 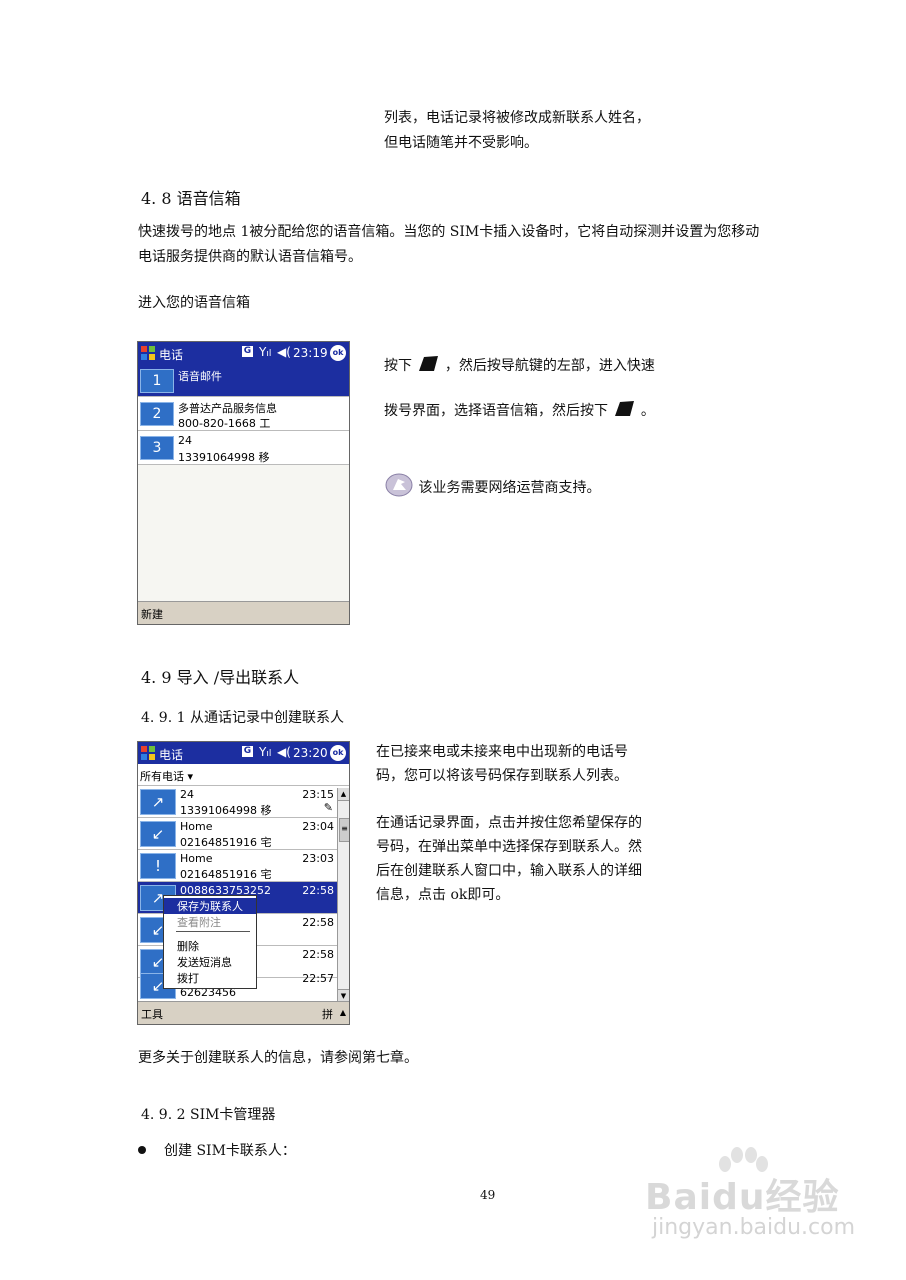 What do you see at coordinates (187, 794) in the screenshot?
I see `caller-name: 24` at bounding box center [187, 794].